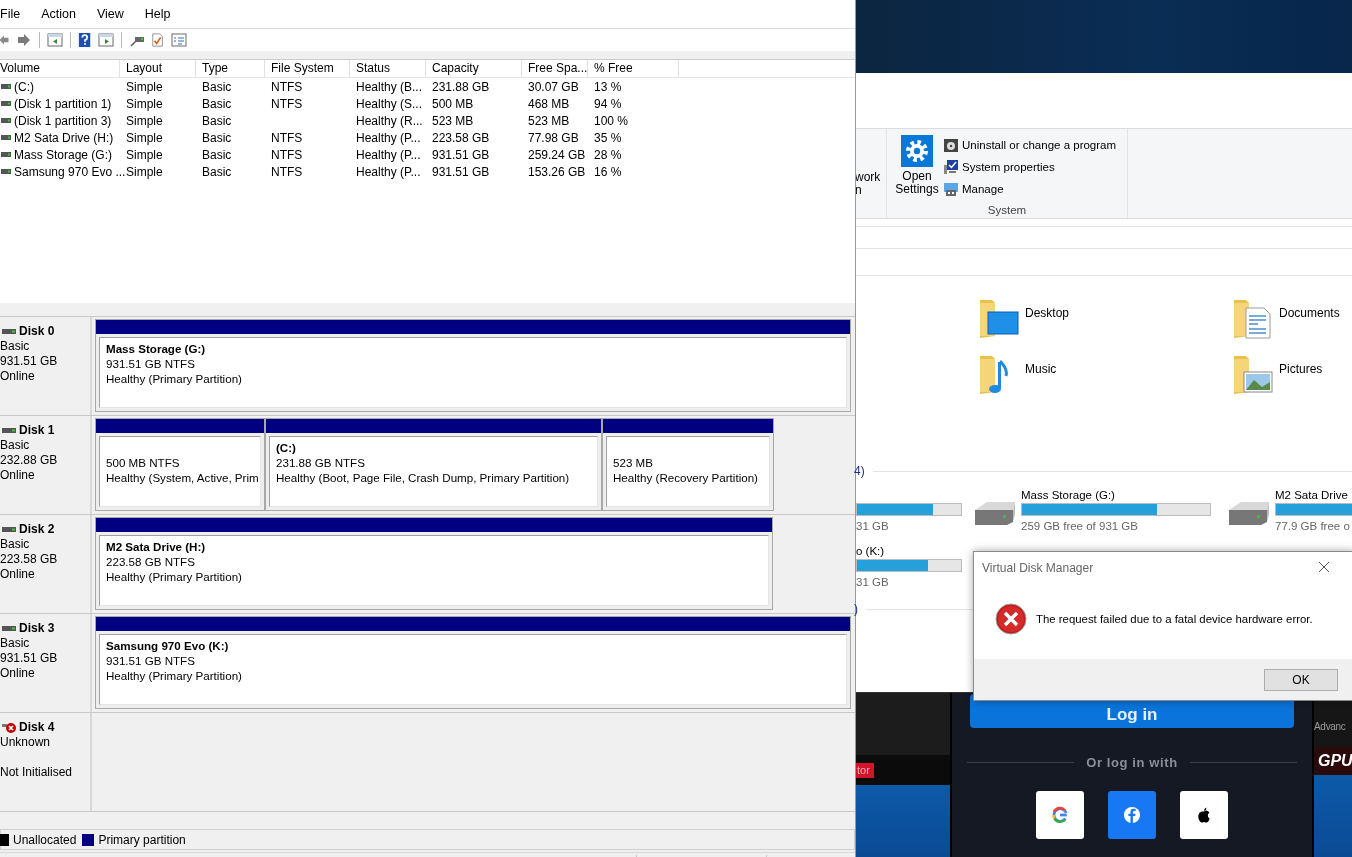  Describe the element at coordinates (1325, 567) in the screenshot. I see `close-button` at that location.